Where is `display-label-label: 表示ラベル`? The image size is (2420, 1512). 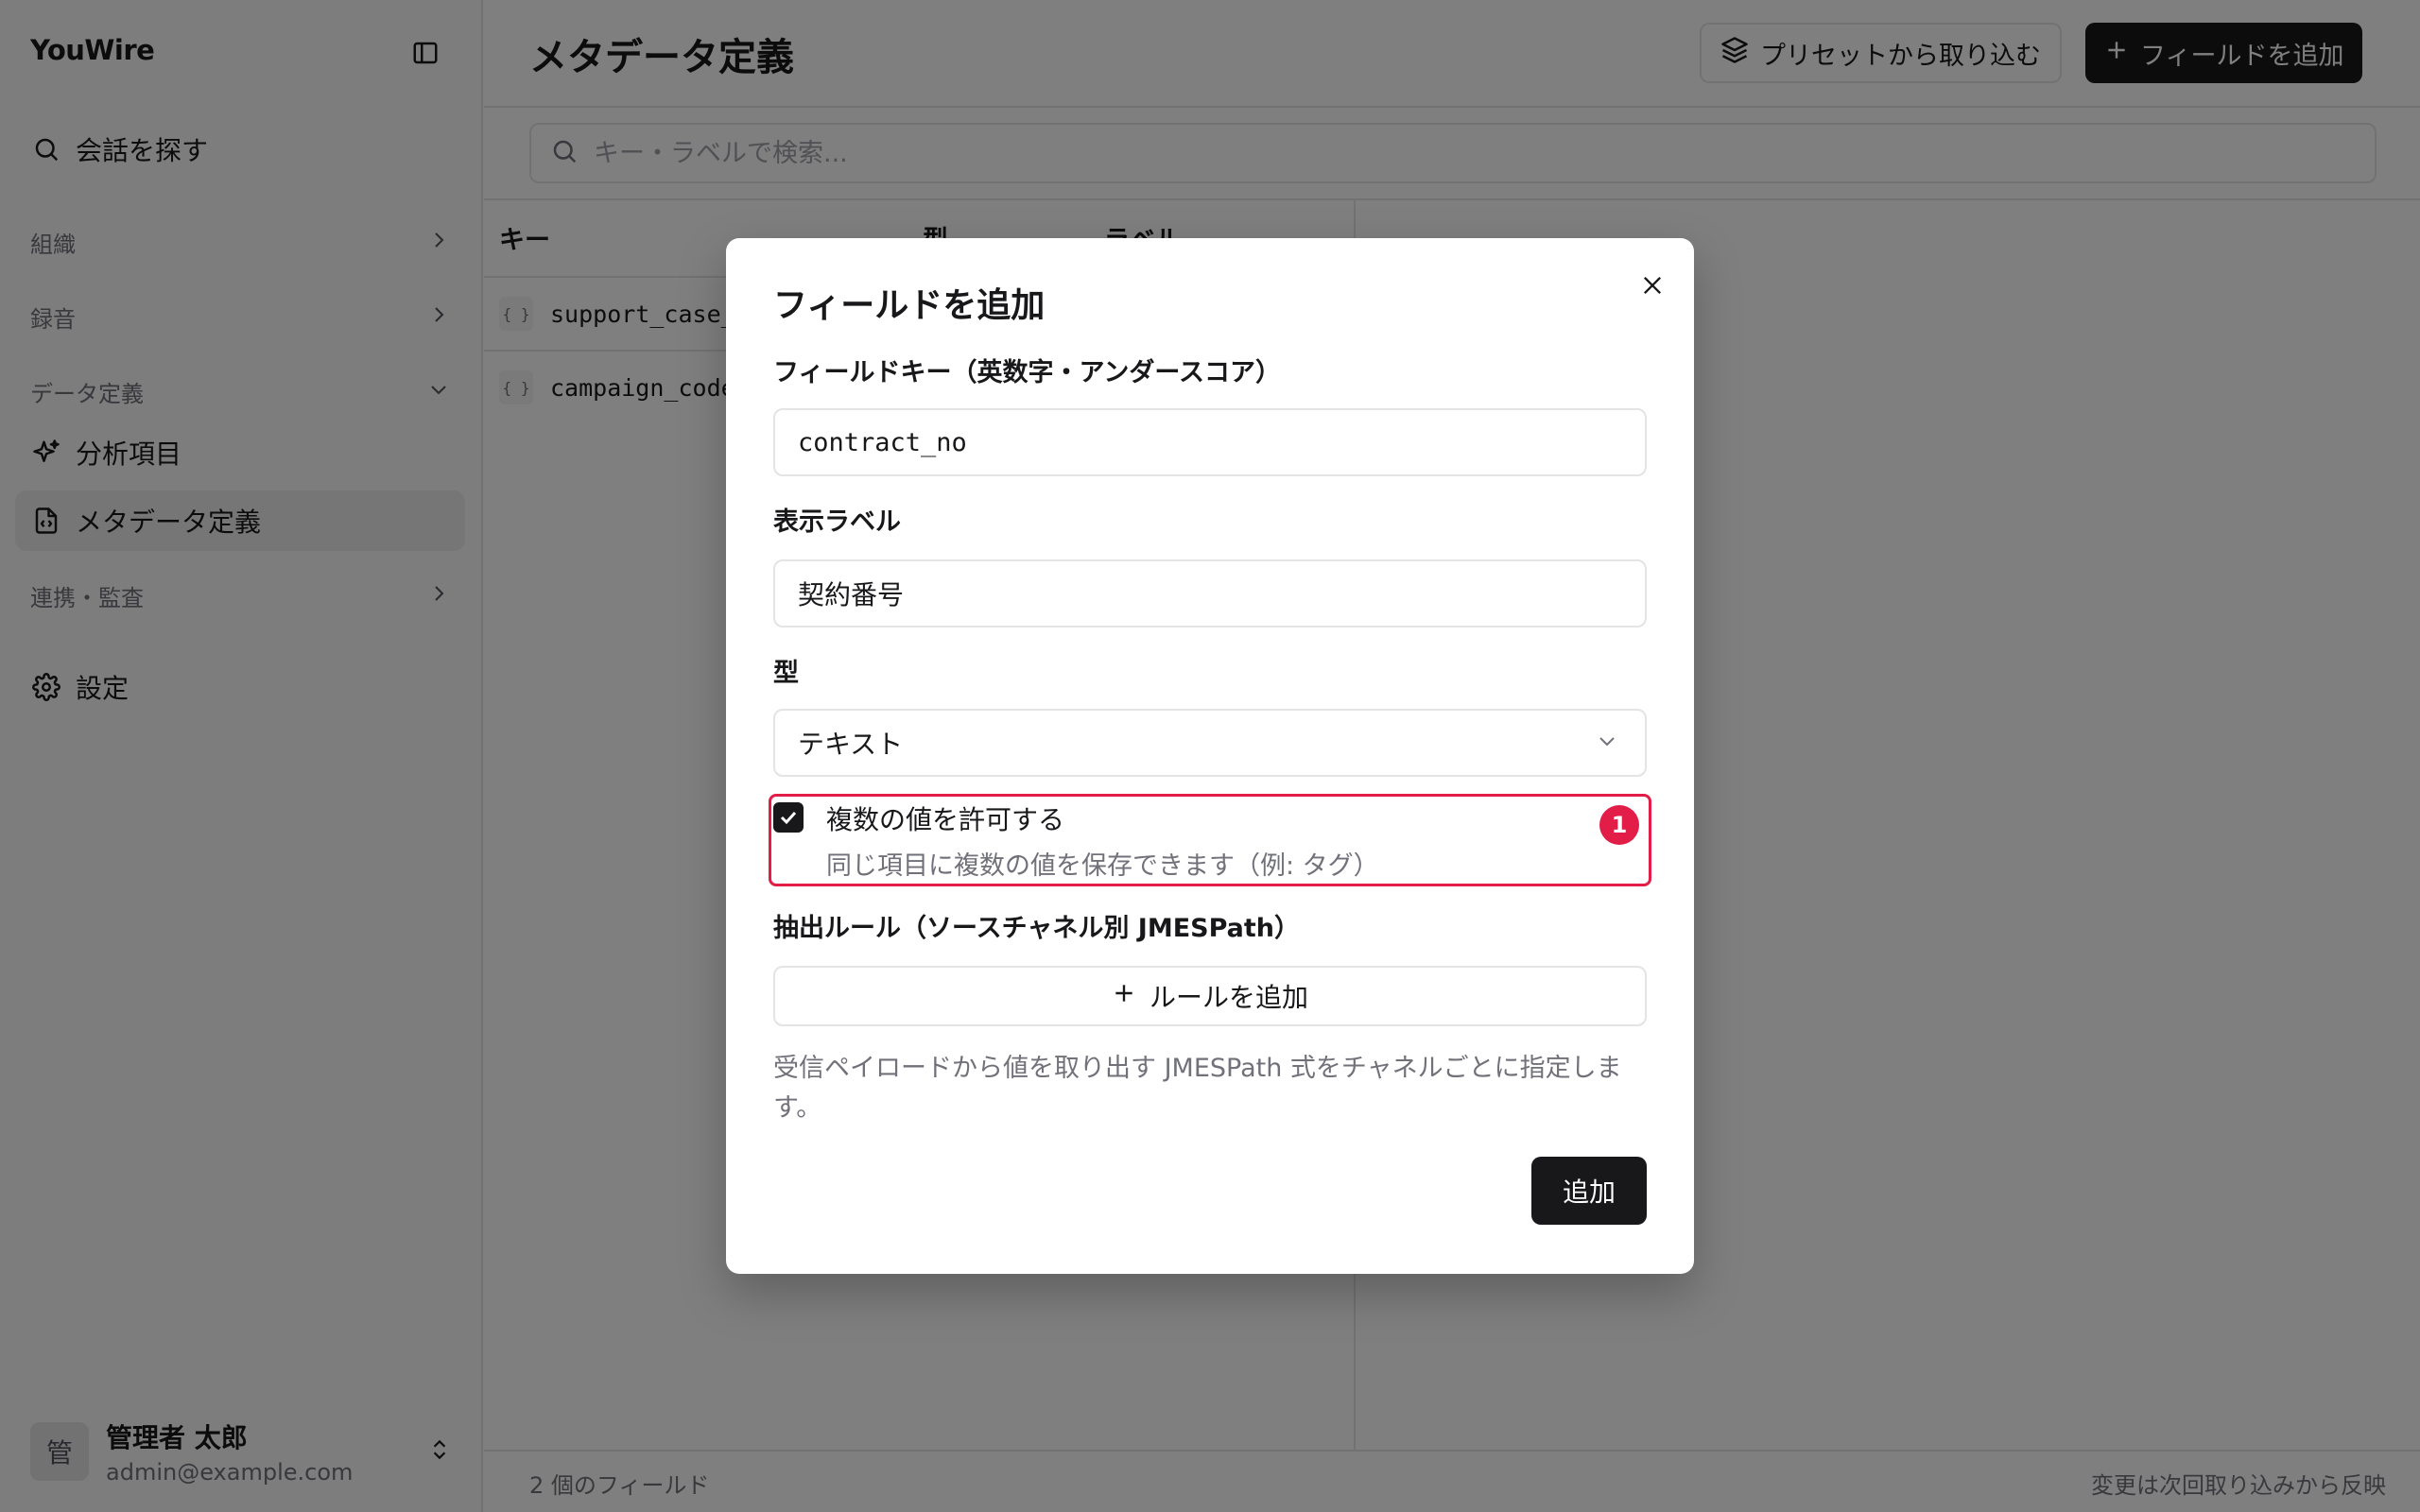
display-label-label: 表示ラベル is located at coordinates (837, 522).